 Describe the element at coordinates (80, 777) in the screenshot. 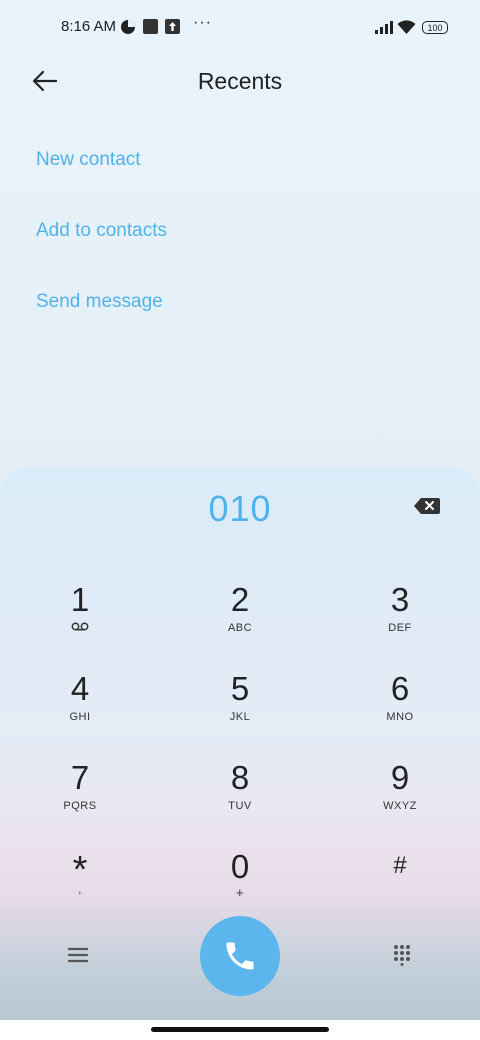

I see `key-digit: 7` at that location.